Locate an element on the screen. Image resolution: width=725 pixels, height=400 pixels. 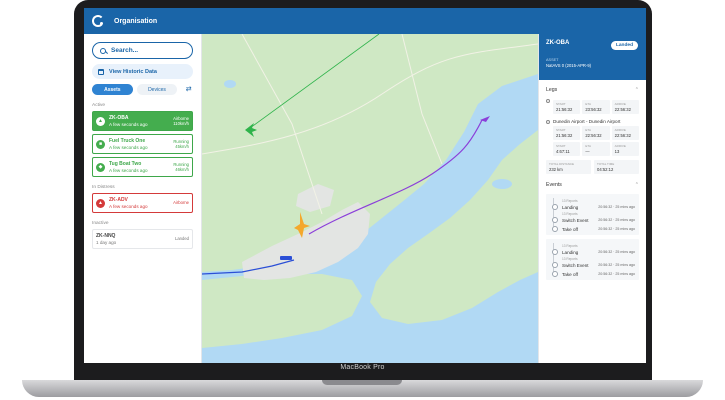
asset-speed: 46km/h is located at coordinates (182, 169).